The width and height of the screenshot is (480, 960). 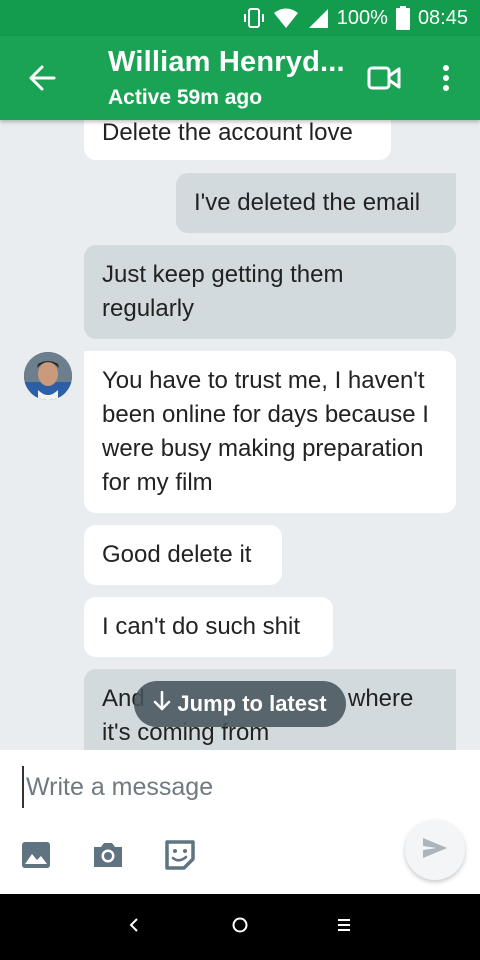 I want to click on vibrate-icon, so click(x=254, y=18).